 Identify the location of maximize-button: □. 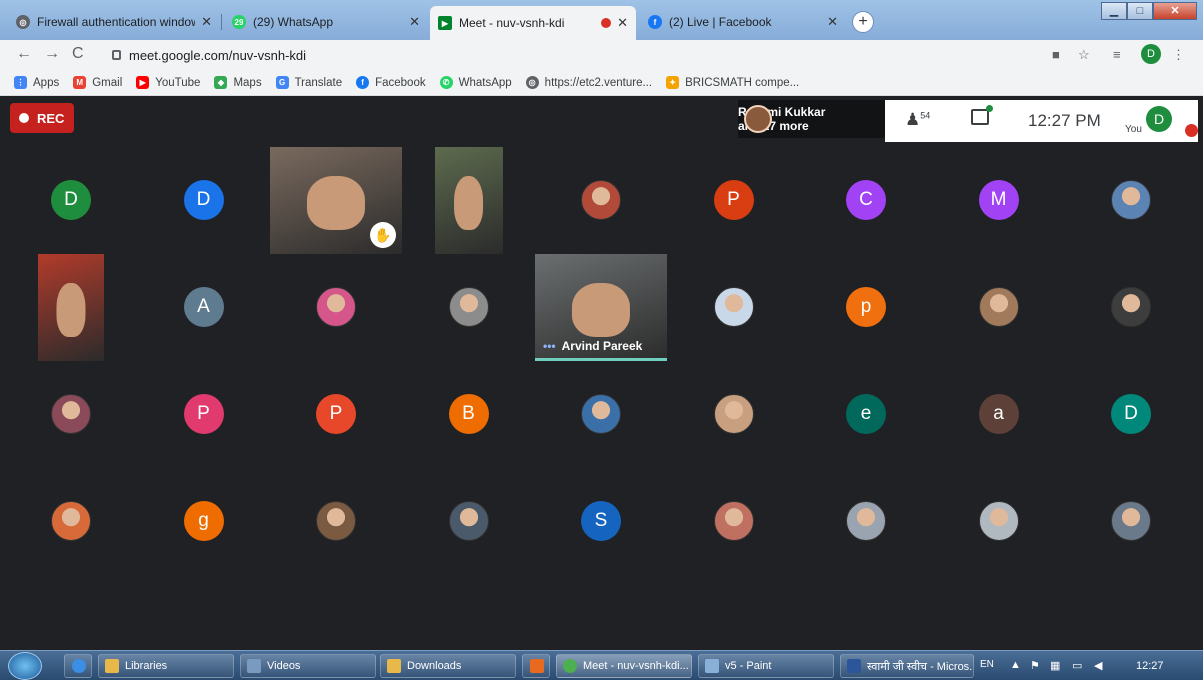
(1140, 11).